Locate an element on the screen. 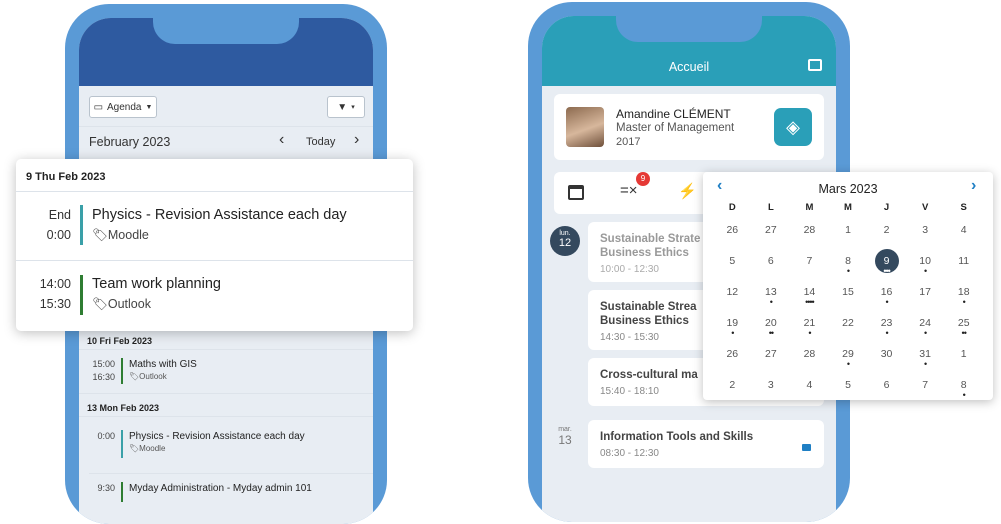 The width and height of the screenshot is (1001, 524). calendar-tab-icon is located at coordinates (576, 192).